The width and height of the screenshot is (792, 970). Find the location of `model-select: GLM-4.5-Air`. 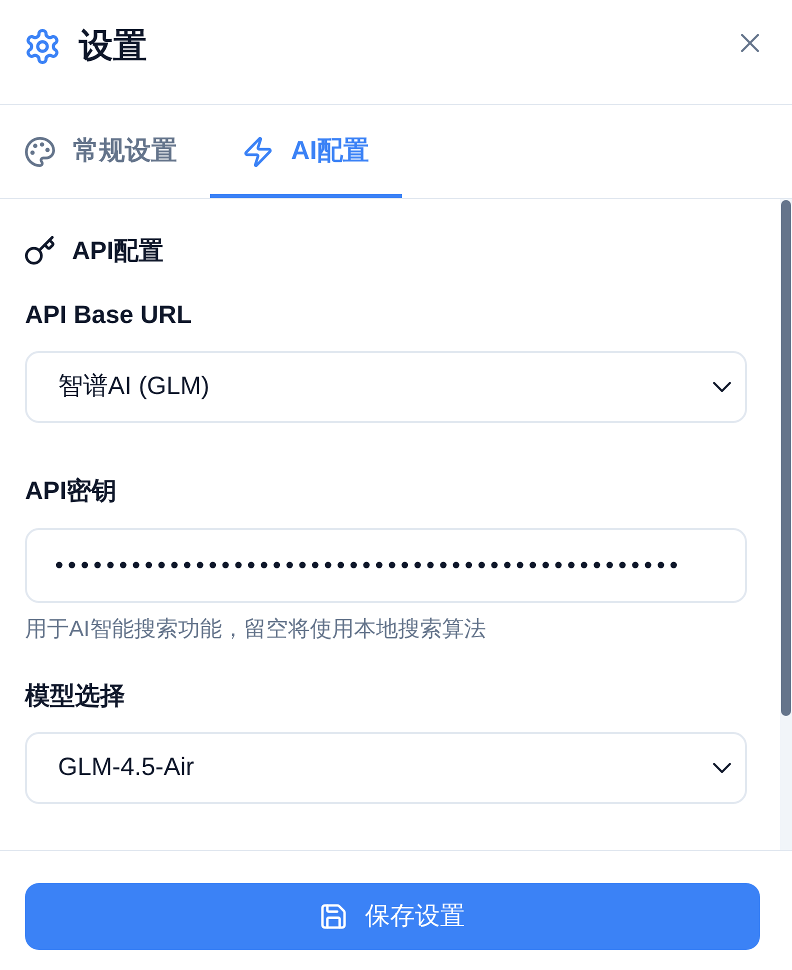

model-select: GLM-4.5-Air is located at coordinates (386, 768).